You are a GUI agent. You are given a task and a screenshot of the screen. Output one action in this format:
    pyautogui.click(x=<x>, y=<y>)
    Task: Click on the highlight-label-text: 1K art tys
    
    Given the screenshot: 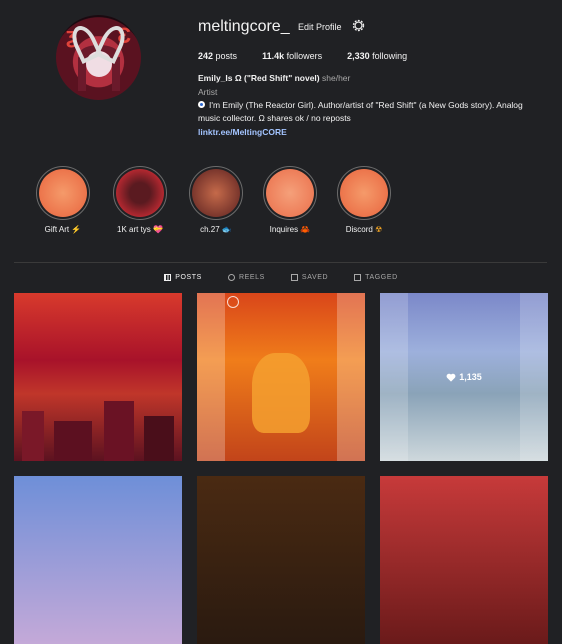 What is the action you would take?
    pyautogui.click(x=134, y=229)
    